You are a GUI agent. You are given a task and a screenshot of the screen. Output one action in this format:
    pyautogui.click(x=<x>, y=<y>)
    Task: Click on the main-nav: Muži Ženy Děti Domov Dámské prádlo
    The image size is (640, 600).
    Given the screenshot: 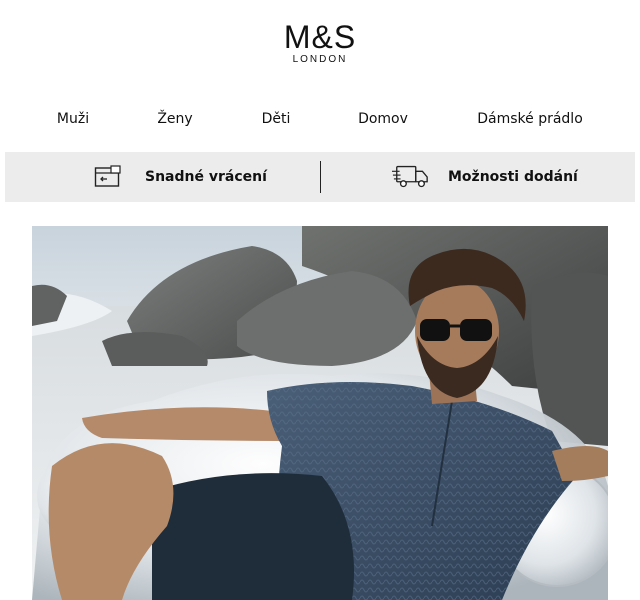 What is the action you would take?
    pyautogui.click(x=320, y=120)
    